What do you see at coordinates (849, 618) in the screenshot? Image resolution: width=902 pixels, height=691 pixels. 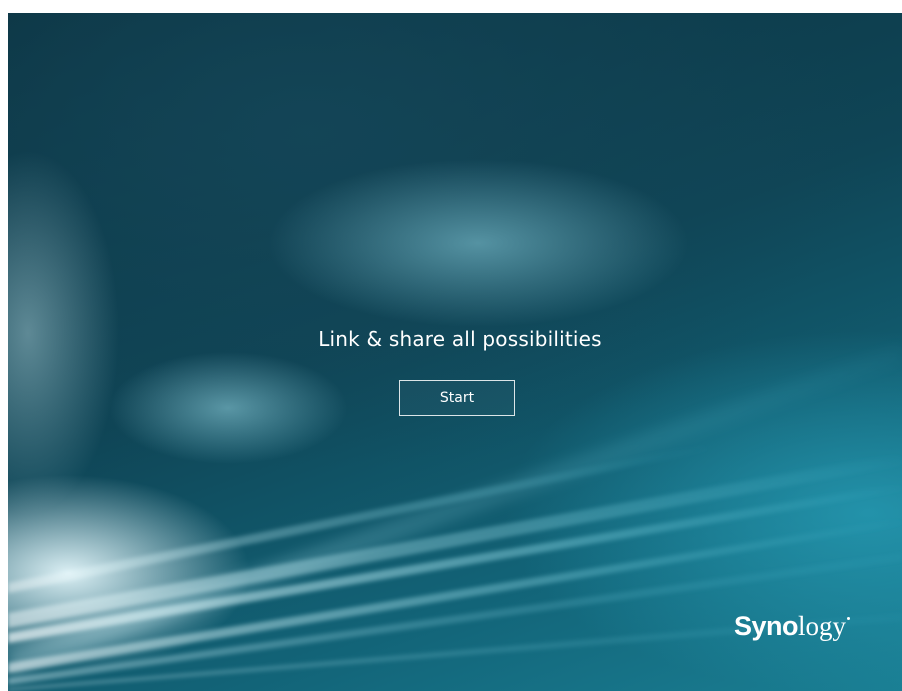 I see `logo-dot-icon` at bounding box center [849, 618].